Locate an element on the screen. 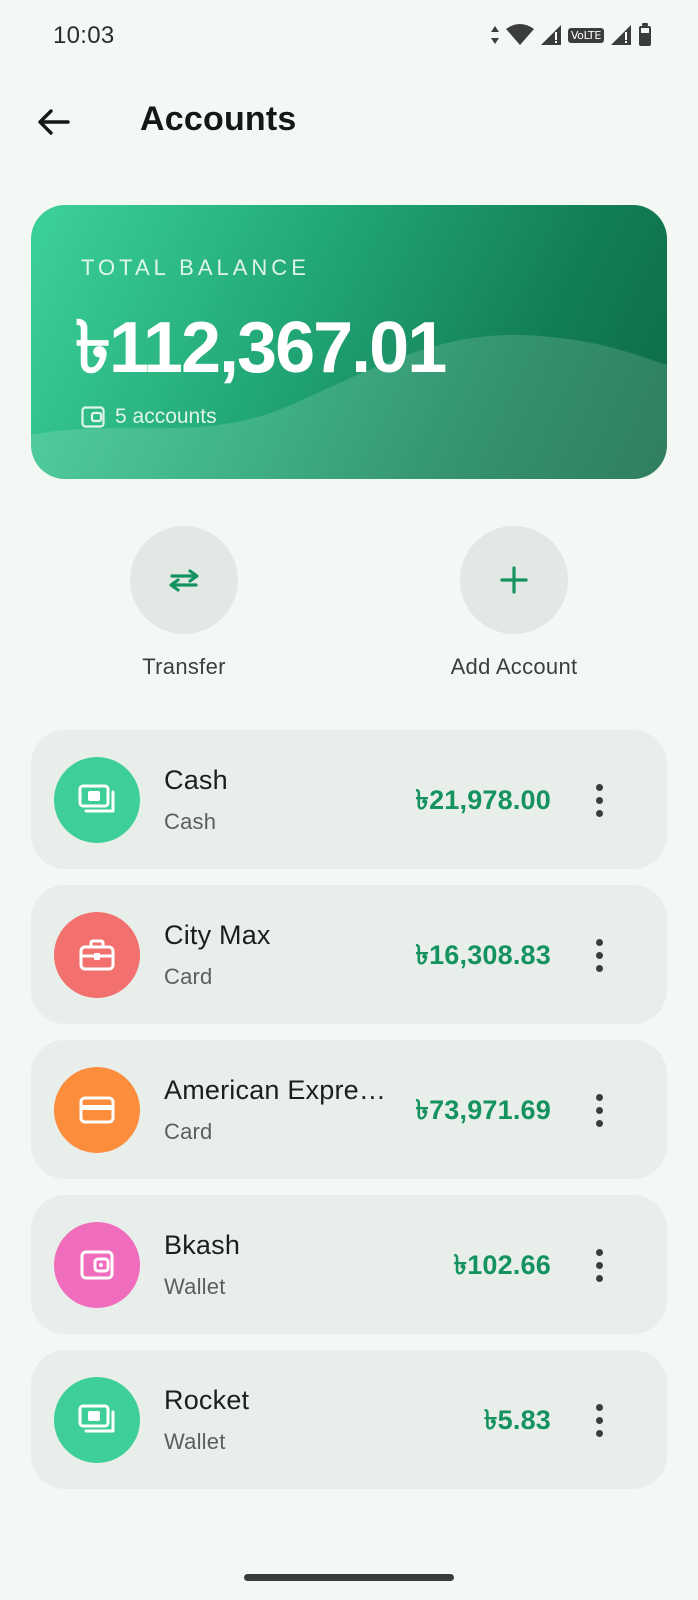 This screenshot has height=1600, width=698. account-balance: ৳102.66 is located at coordinates (502, 1265).